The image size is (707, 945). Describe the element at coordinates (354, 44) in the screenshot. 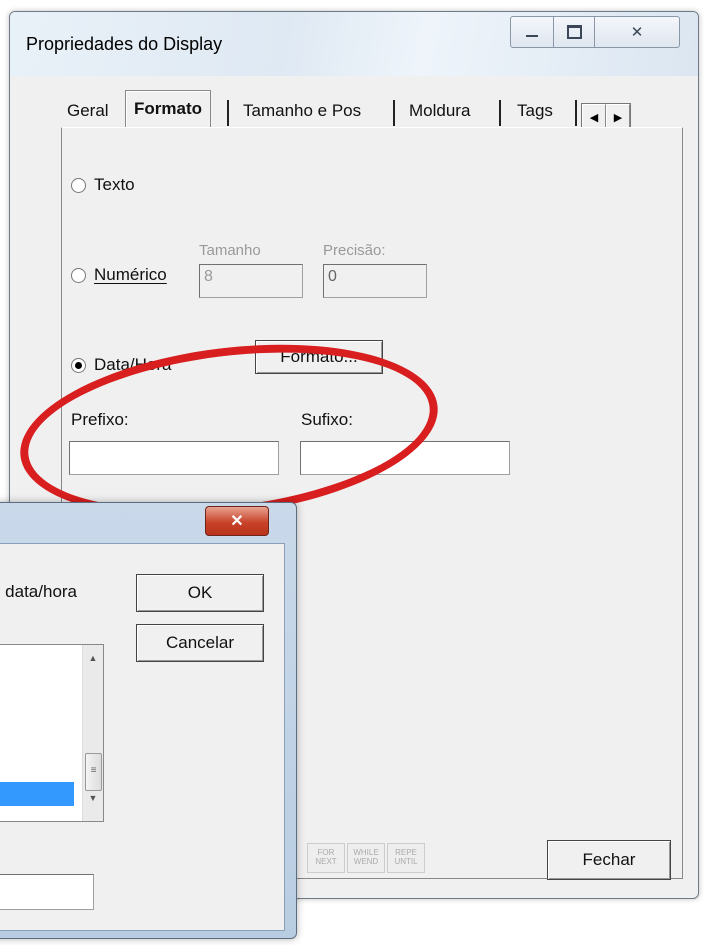

I see `title-bar: Propriedades do Display ✕` at that location.